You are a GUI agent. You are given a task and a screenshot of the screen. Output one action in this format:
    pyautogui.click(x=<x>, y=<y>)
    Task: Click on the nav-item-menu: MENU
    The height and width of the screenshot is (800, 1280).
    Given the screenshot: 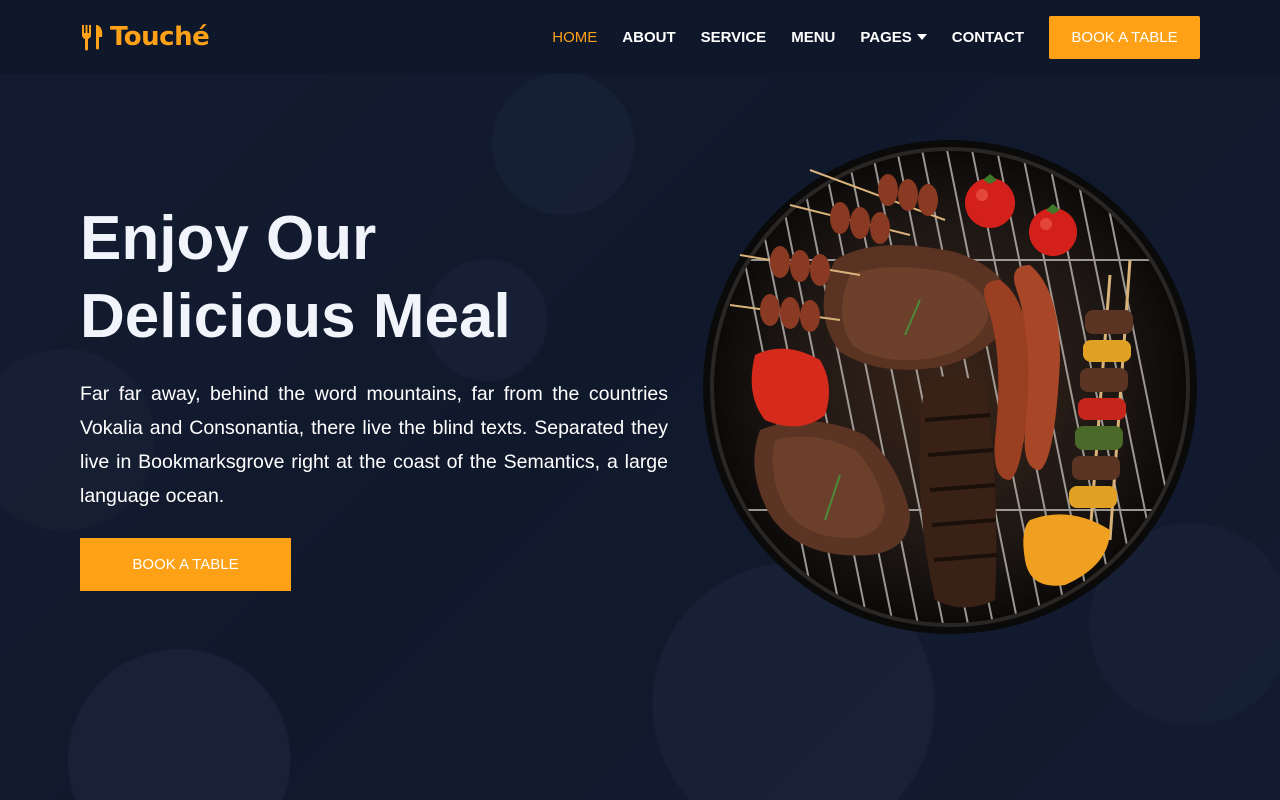 What is the action you would take?
    pyautogui.click(x=813, y=37)
    